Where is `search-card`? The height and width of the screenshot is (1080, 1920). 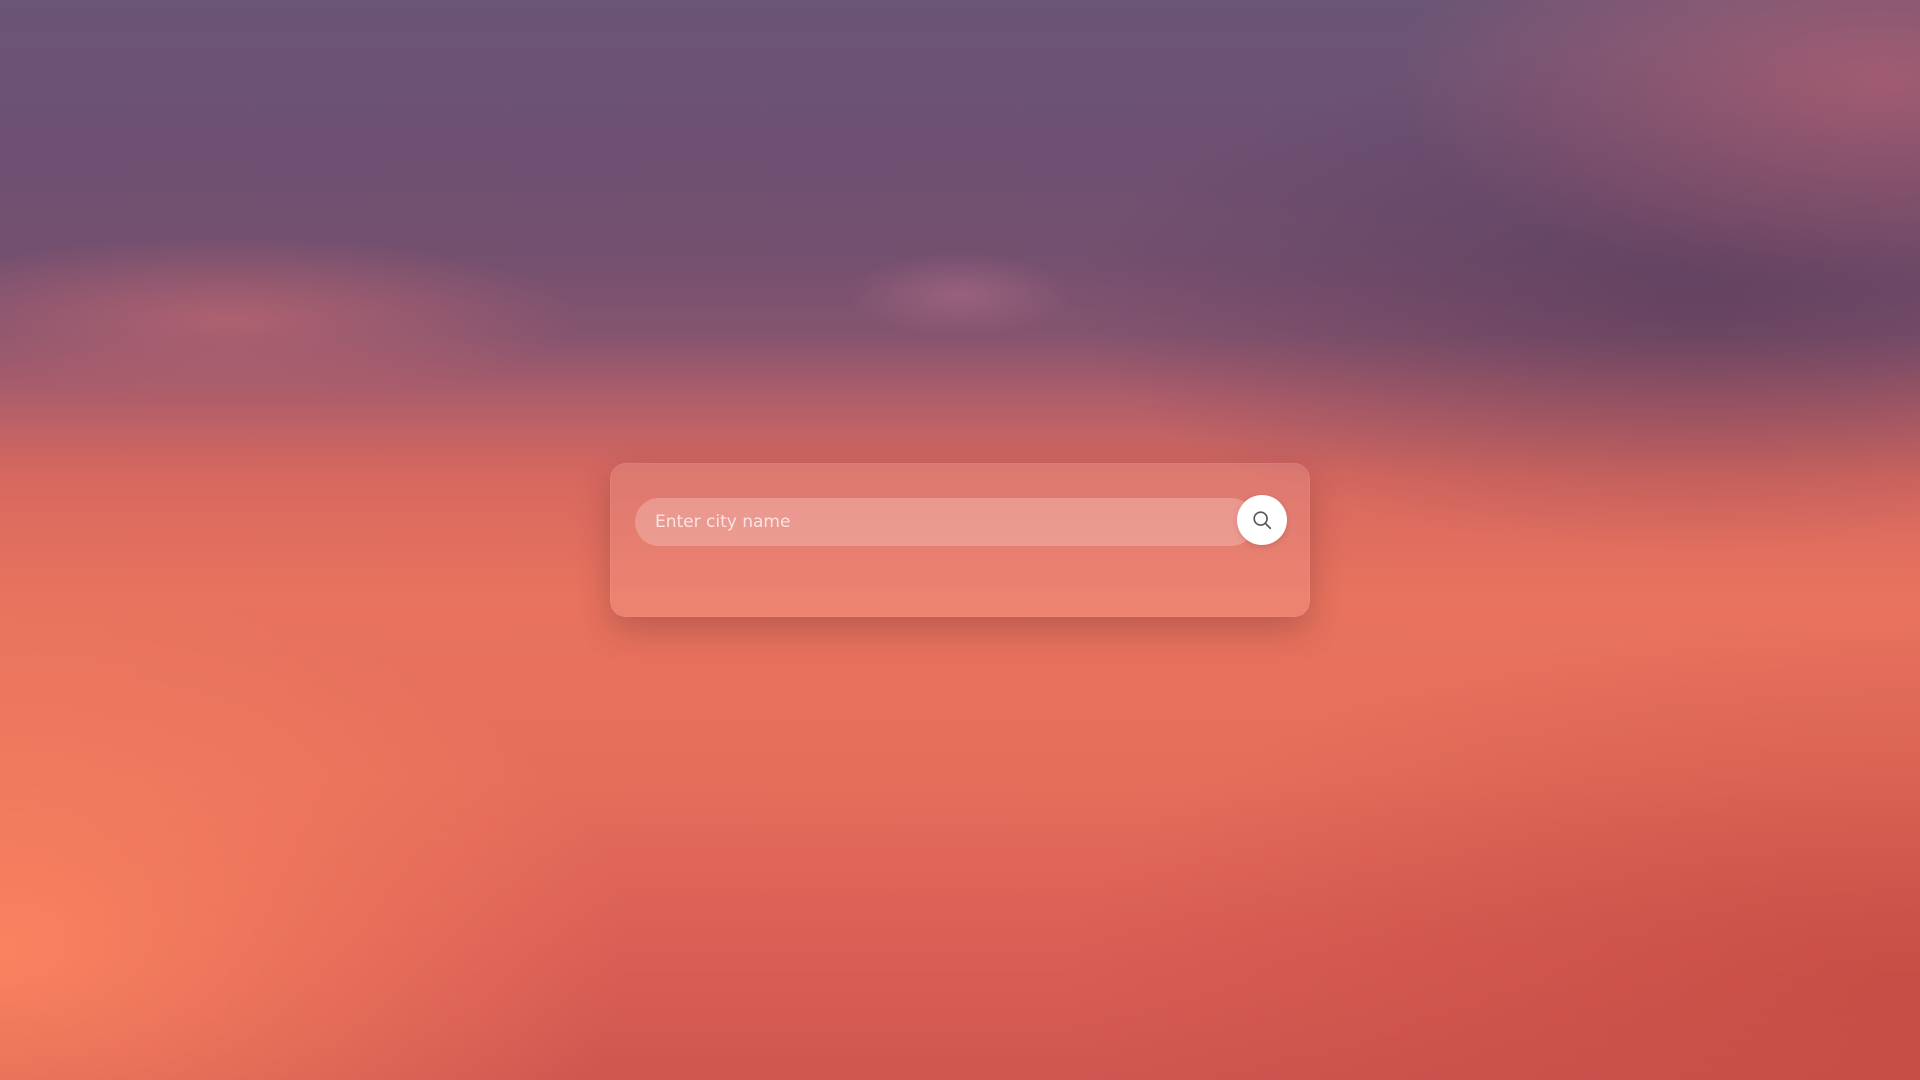
search-card is located at coordinates (960, 540).